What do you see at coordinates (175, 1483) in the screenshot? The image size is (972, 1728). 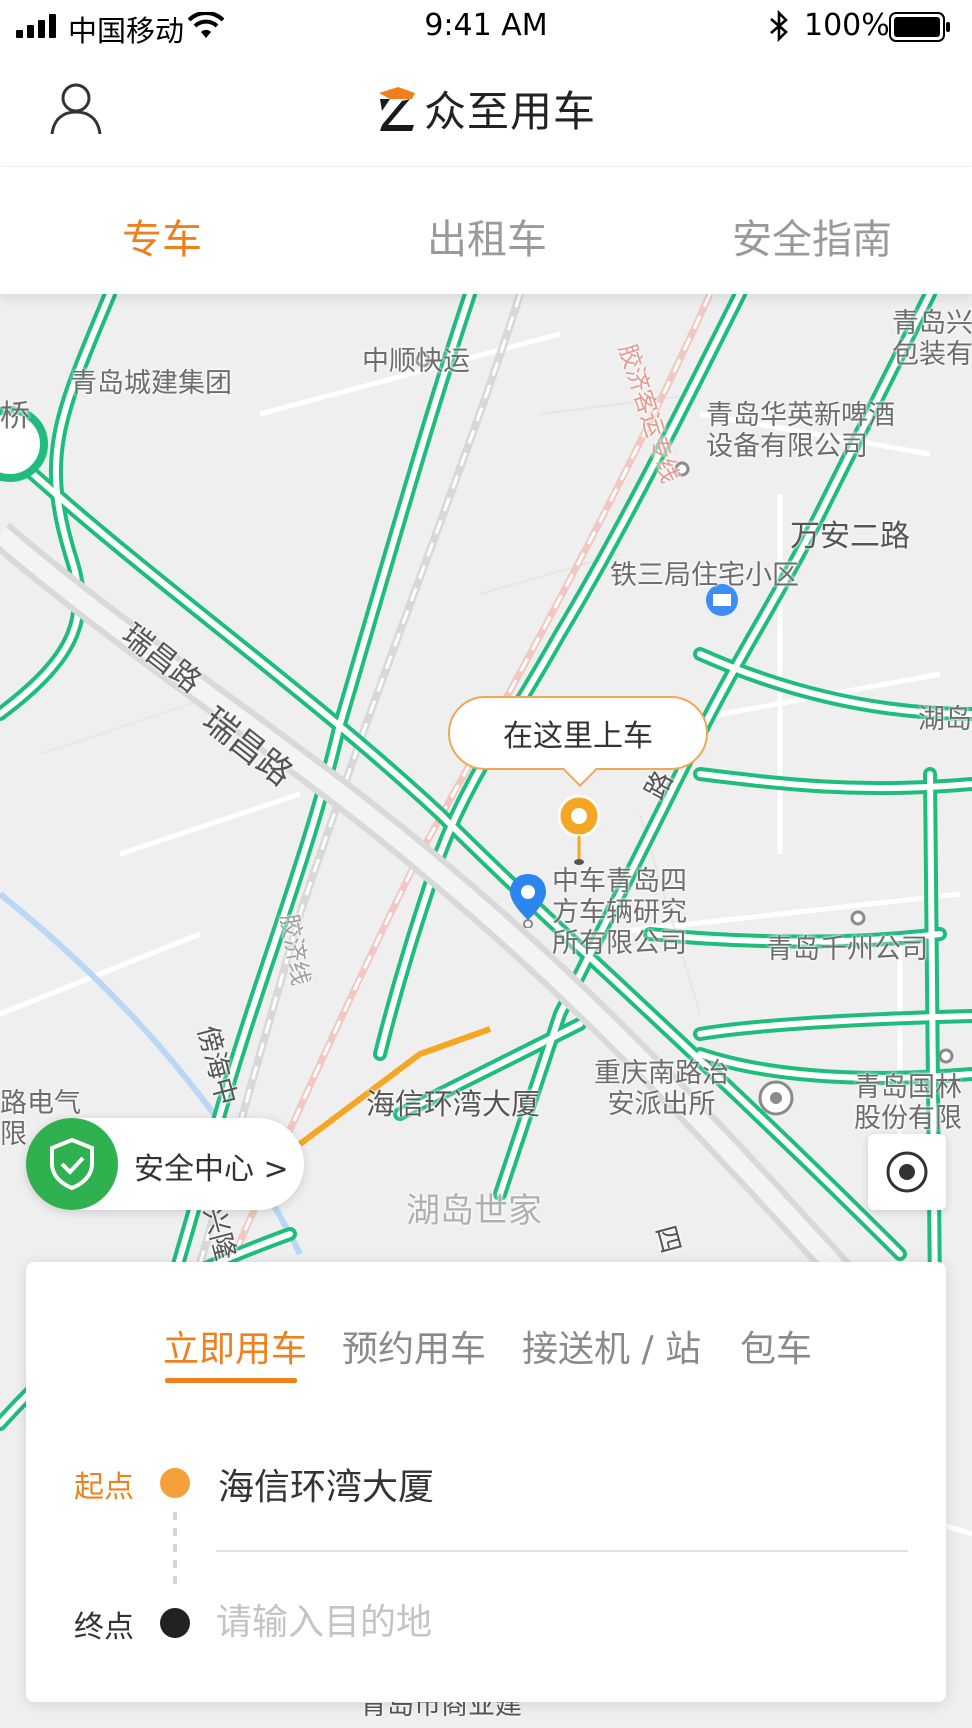 I see `start-dot-icon` at bounding box center [175, 1483].